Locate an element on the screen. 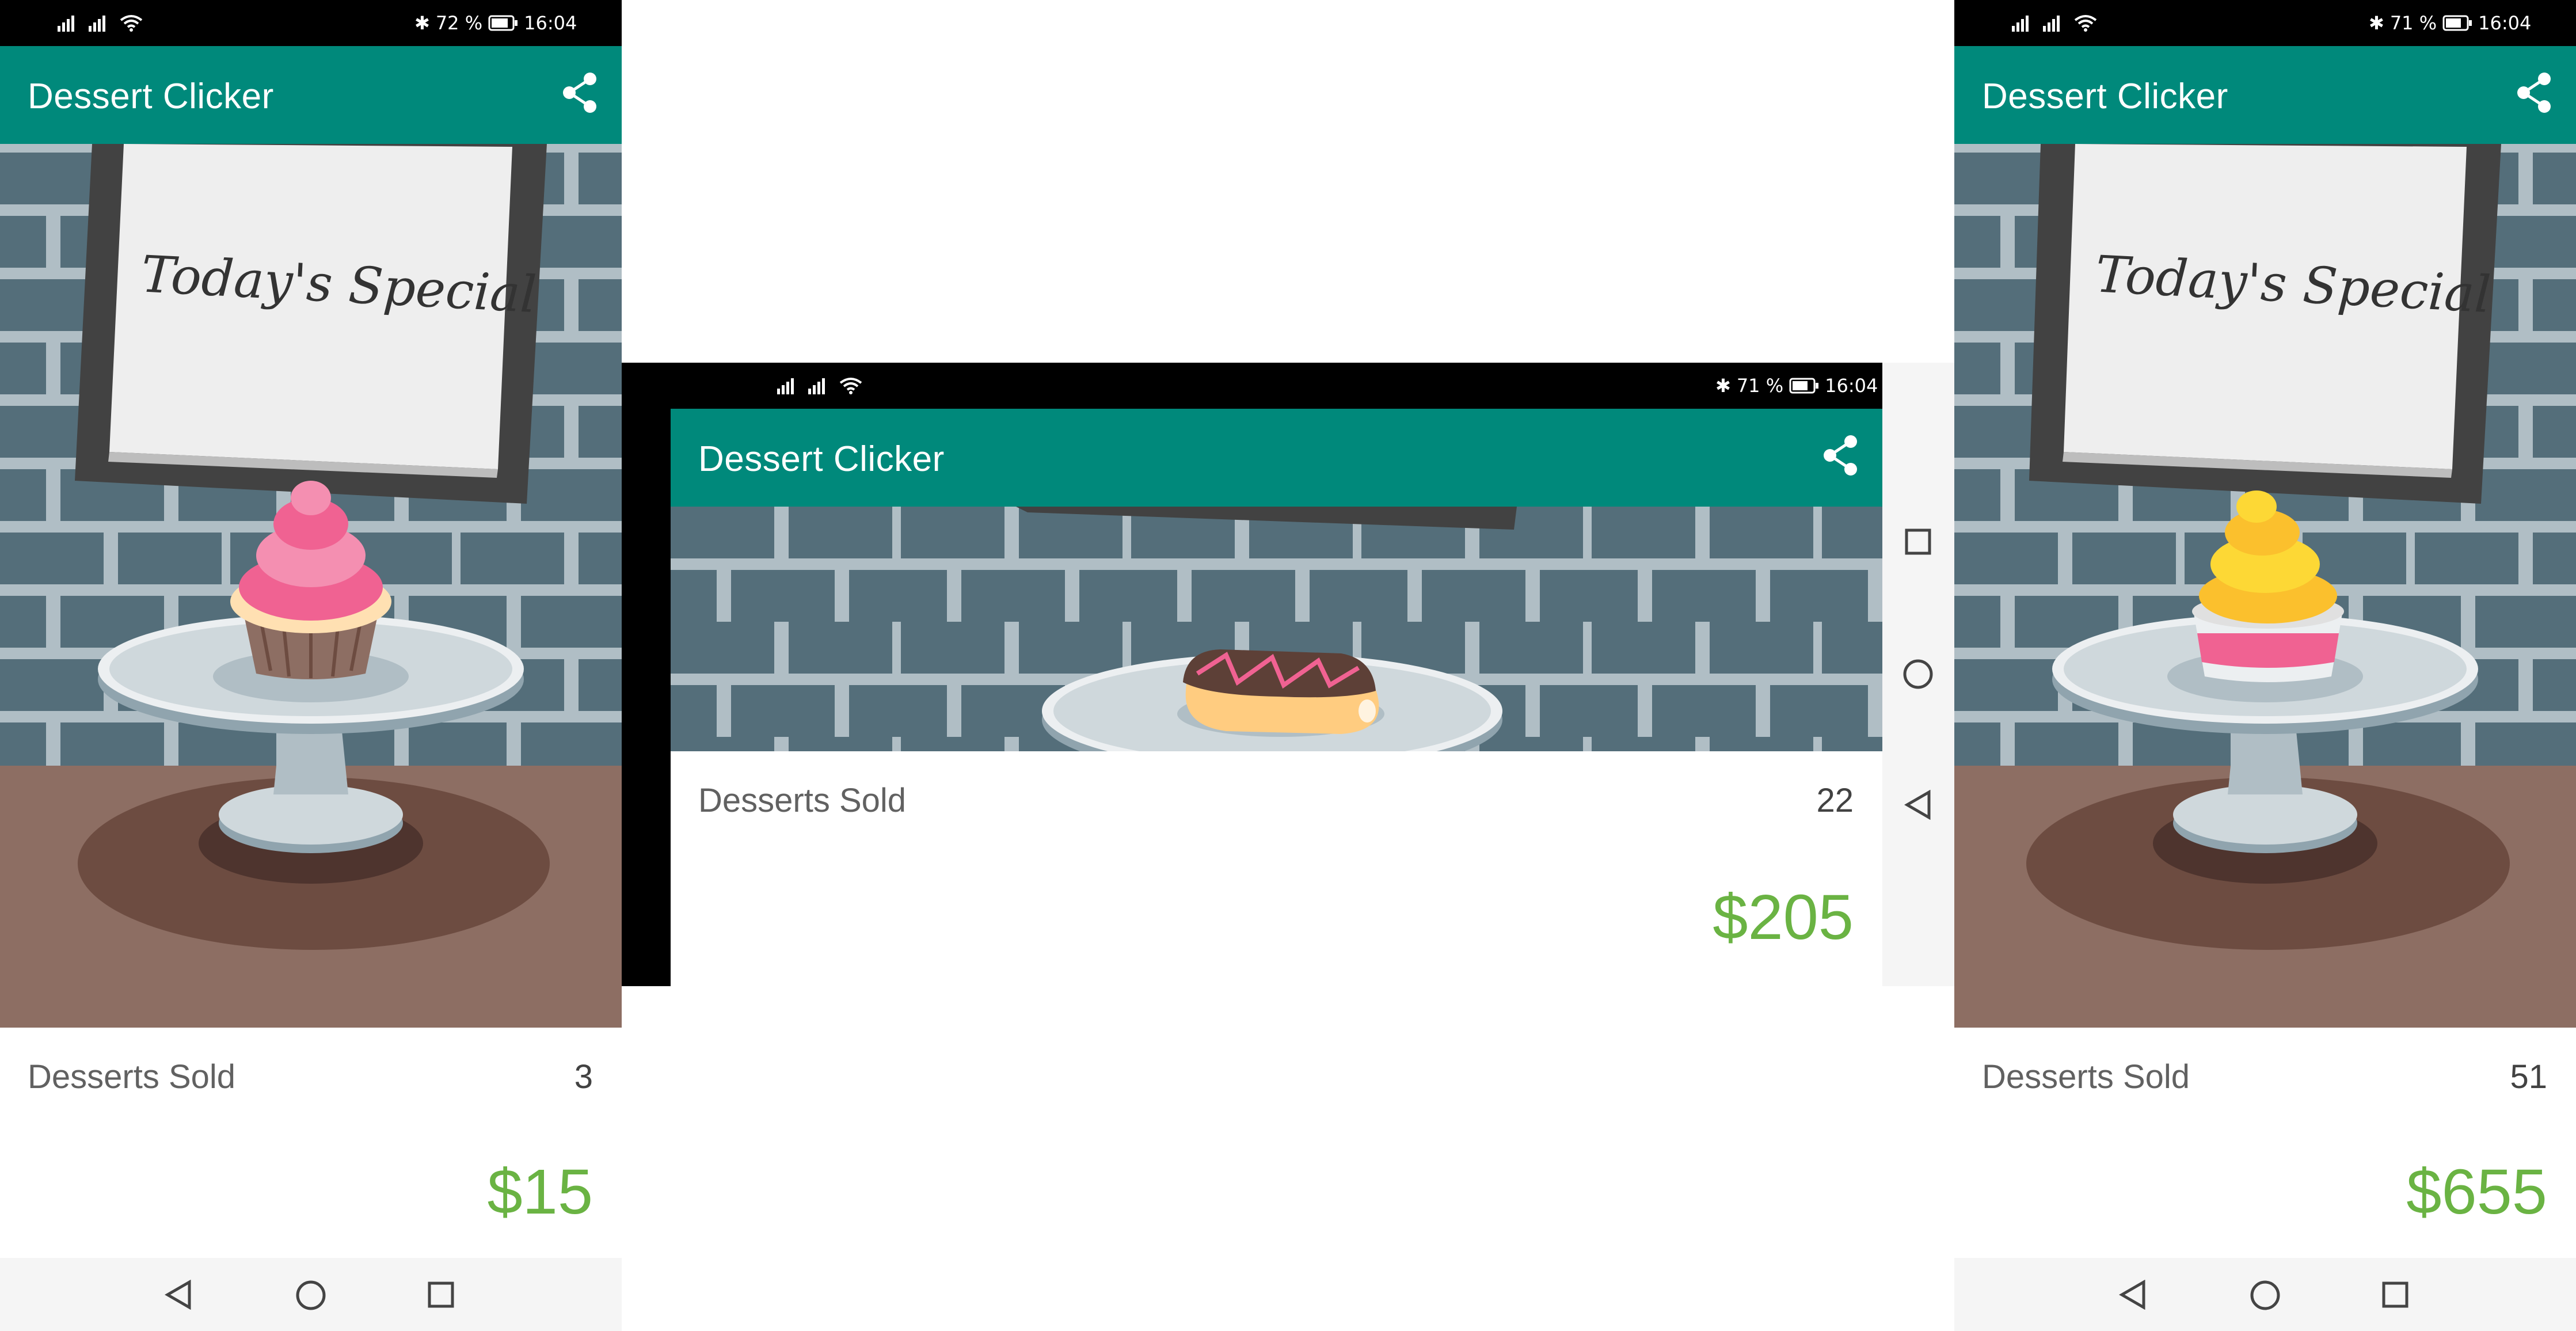 The image size is (2576, 1331). revenue-amount: $15 is located at coordinates (540, 1192).